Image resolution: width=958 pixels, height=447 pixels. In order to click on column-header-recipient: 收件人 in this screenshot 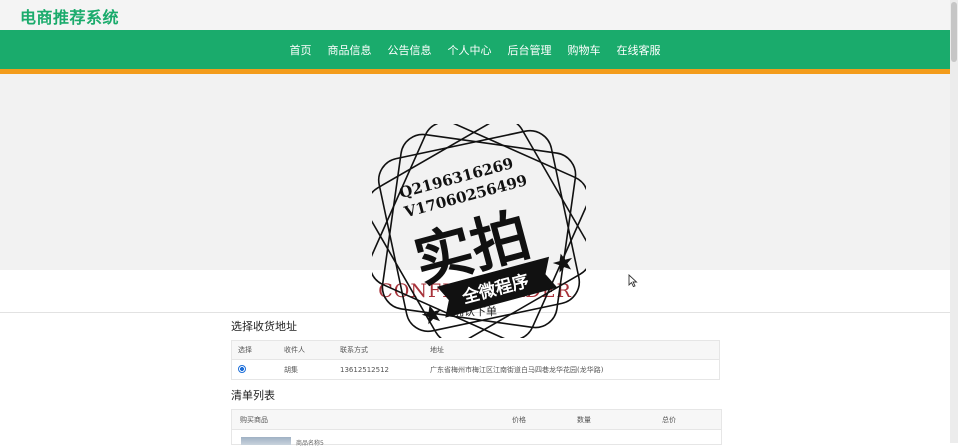, I will do `click(294, 350)`.